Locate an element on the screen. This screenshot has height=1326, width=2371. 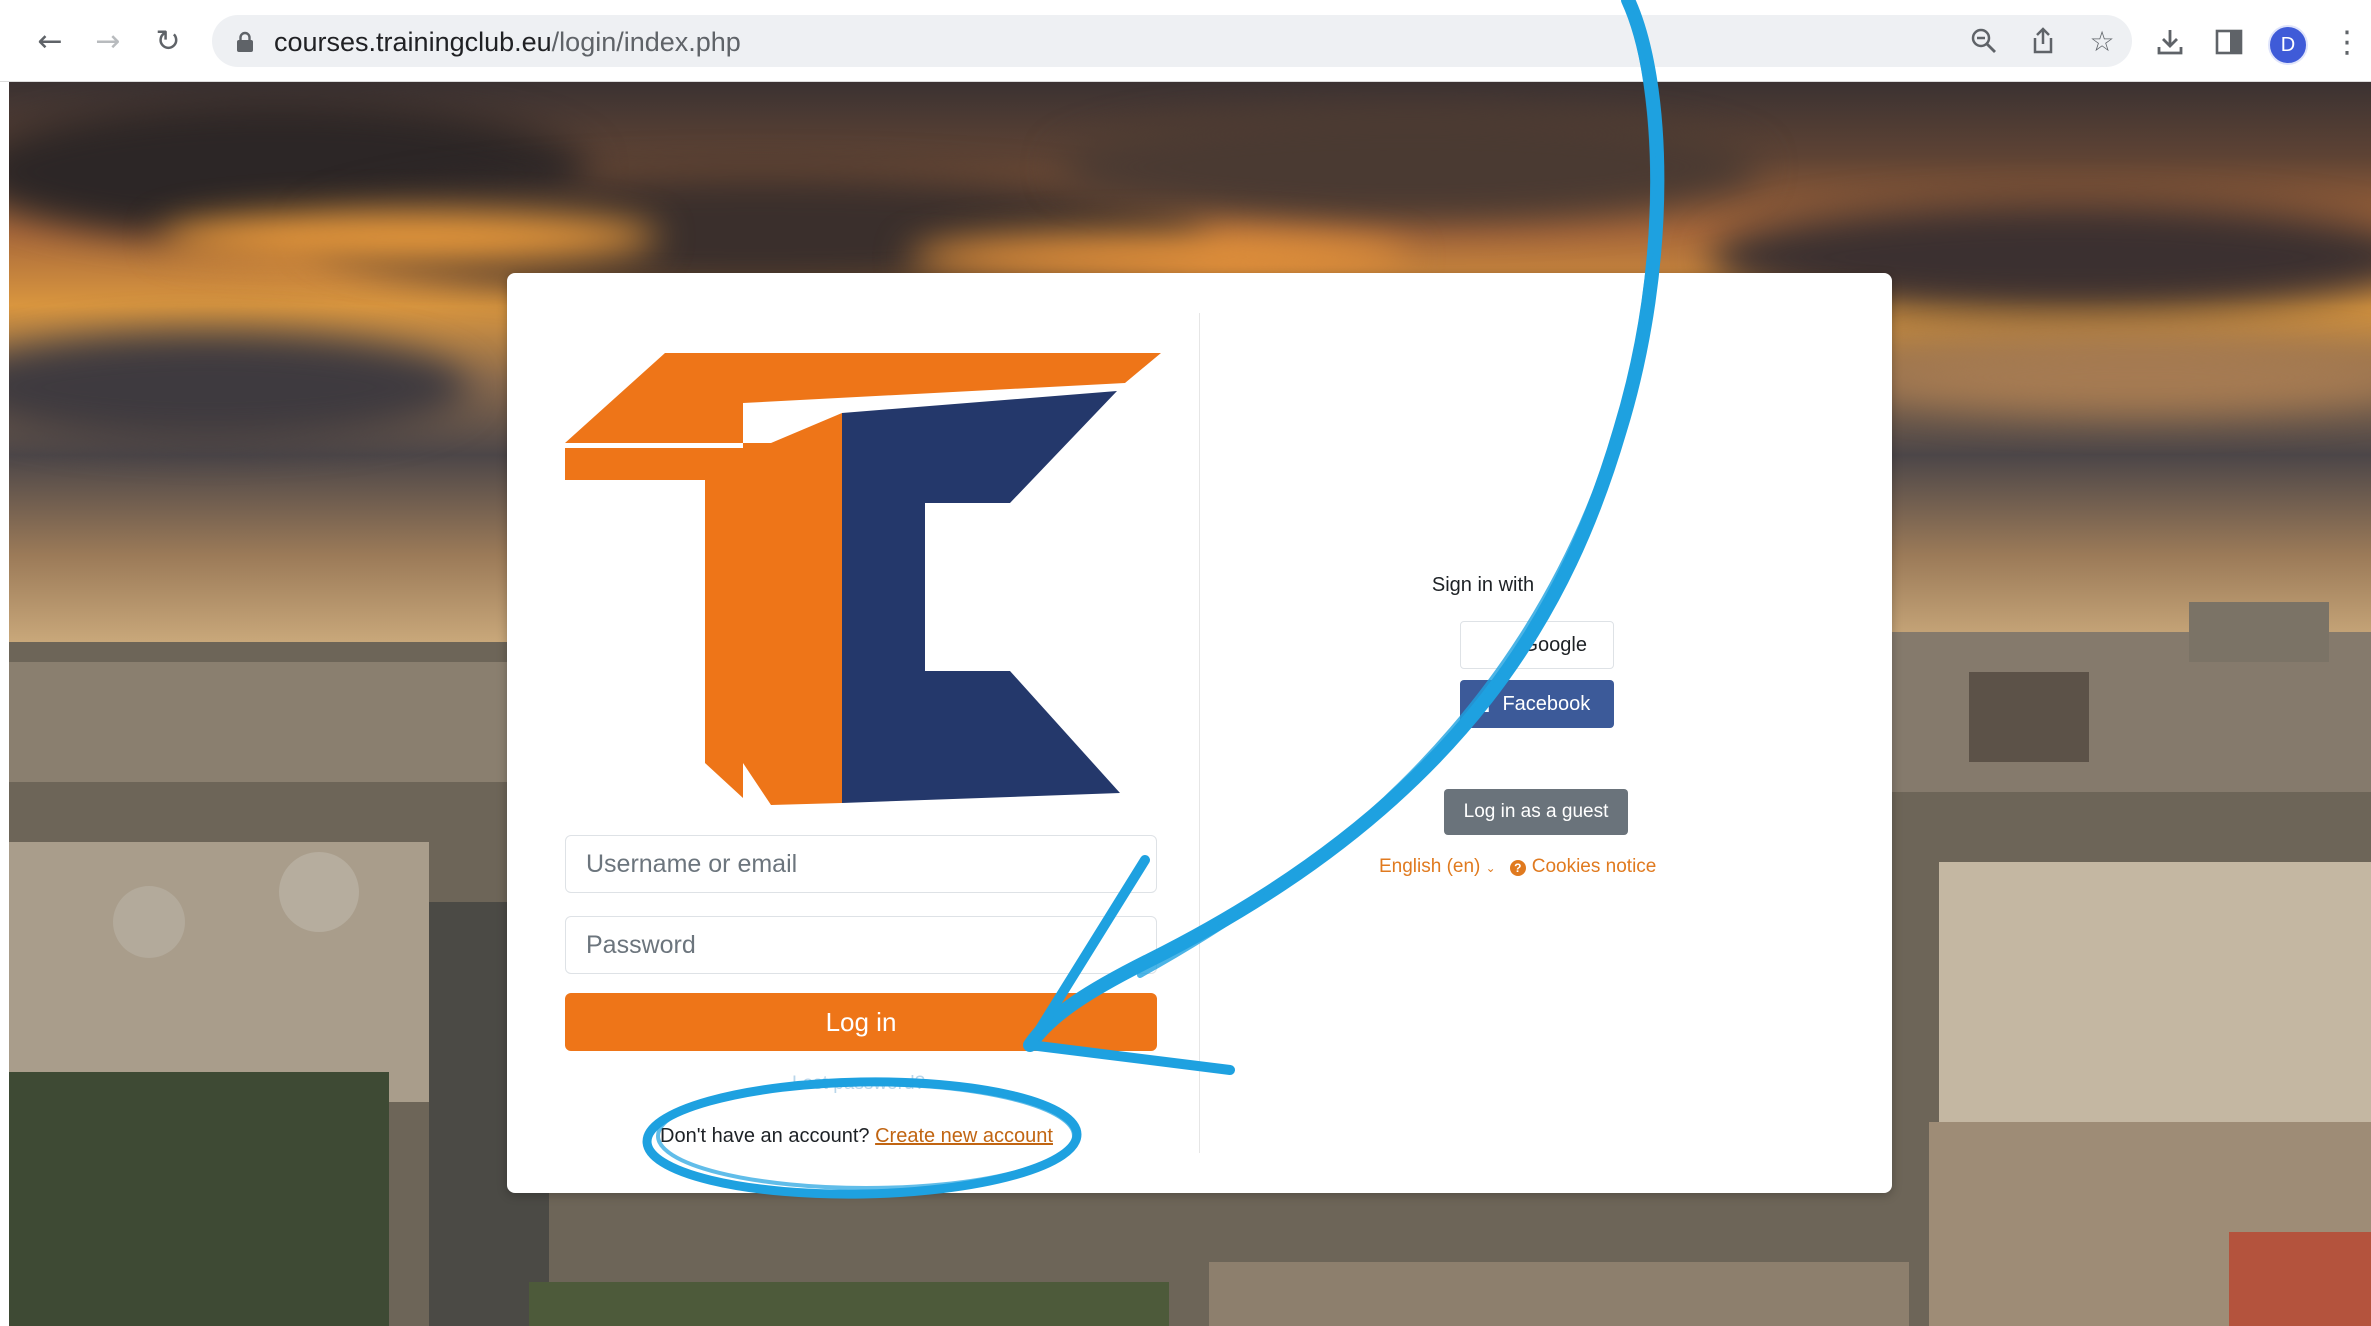
login-button: Log in is located at coordinates (861, 1022).